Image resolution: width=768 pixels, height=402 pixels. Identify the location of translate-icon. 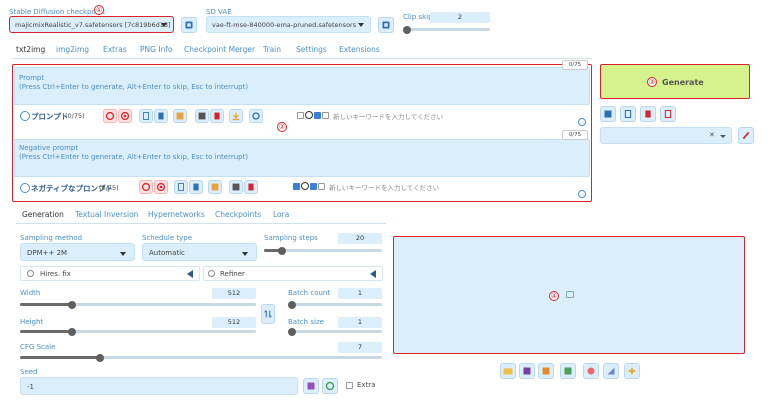
(180, 116).